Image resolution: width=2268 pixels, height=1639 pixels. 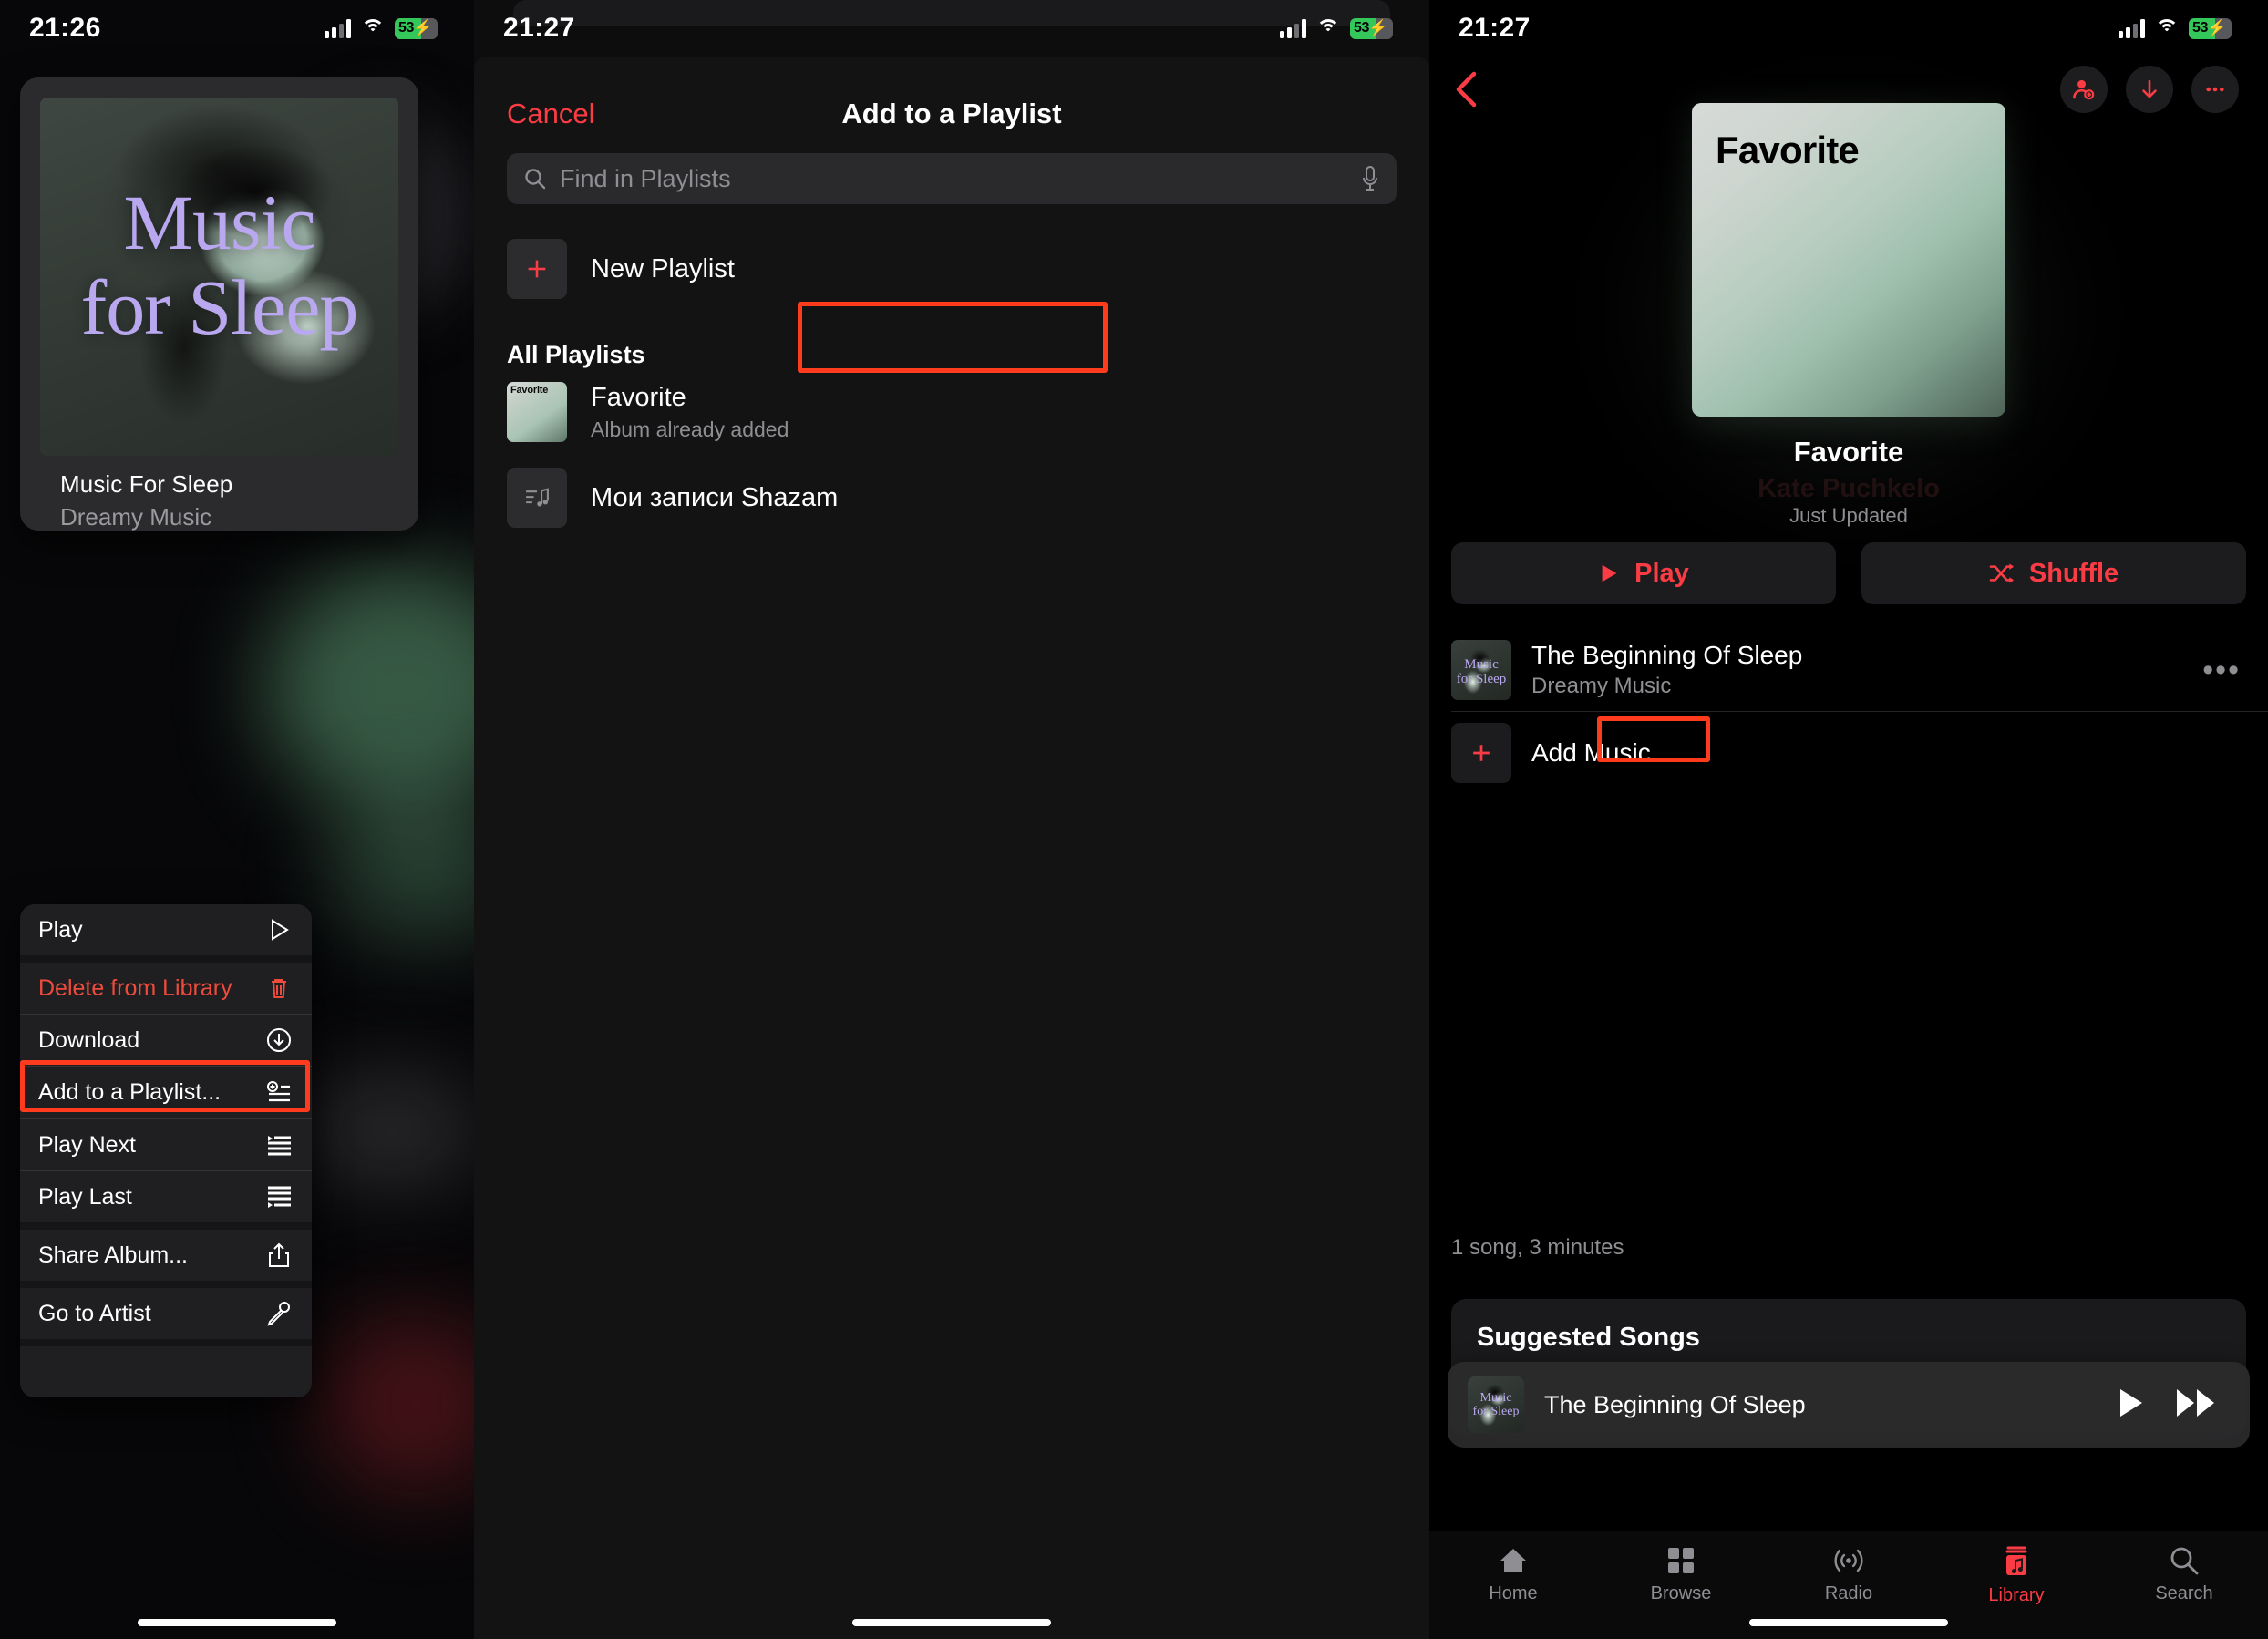 What do you see at coordinates (1481, 670) in the screenshot?
I see `track-artwork: Music for Sleep` at bounding box center [1481, 670].